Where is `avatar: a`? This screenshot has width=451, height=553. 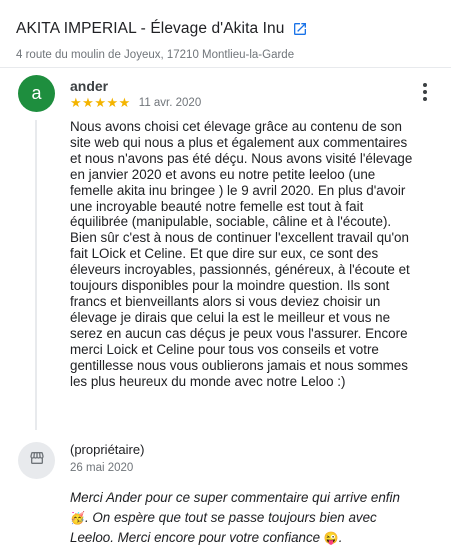
avatar: a is located at coordinates (36, 93).